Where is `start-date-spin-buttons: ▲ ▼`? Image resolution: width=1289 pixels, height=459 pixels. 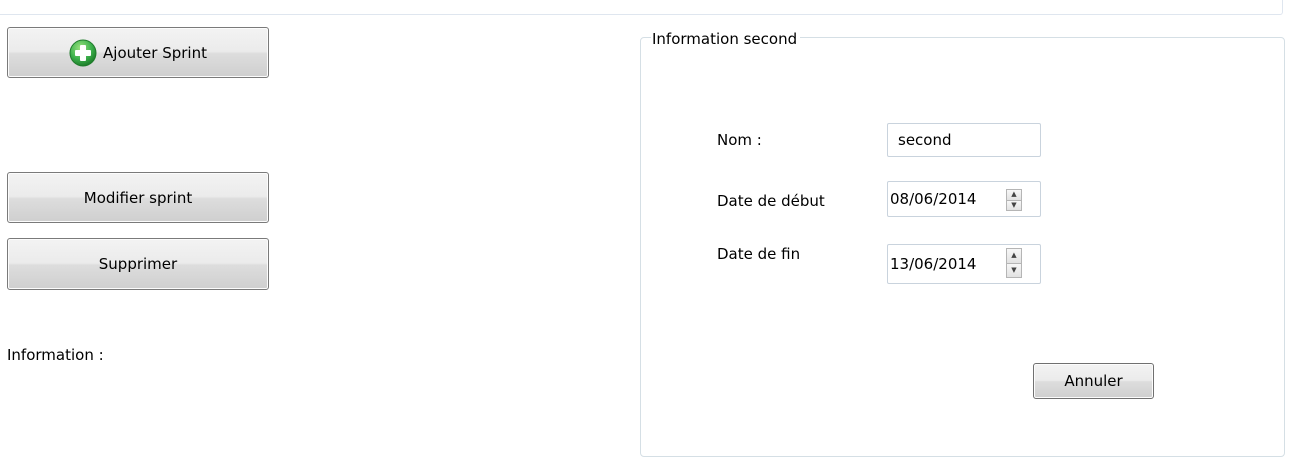 start-date-spin-buttons: ▲ ▼ is located at coordinates (1014, 200).